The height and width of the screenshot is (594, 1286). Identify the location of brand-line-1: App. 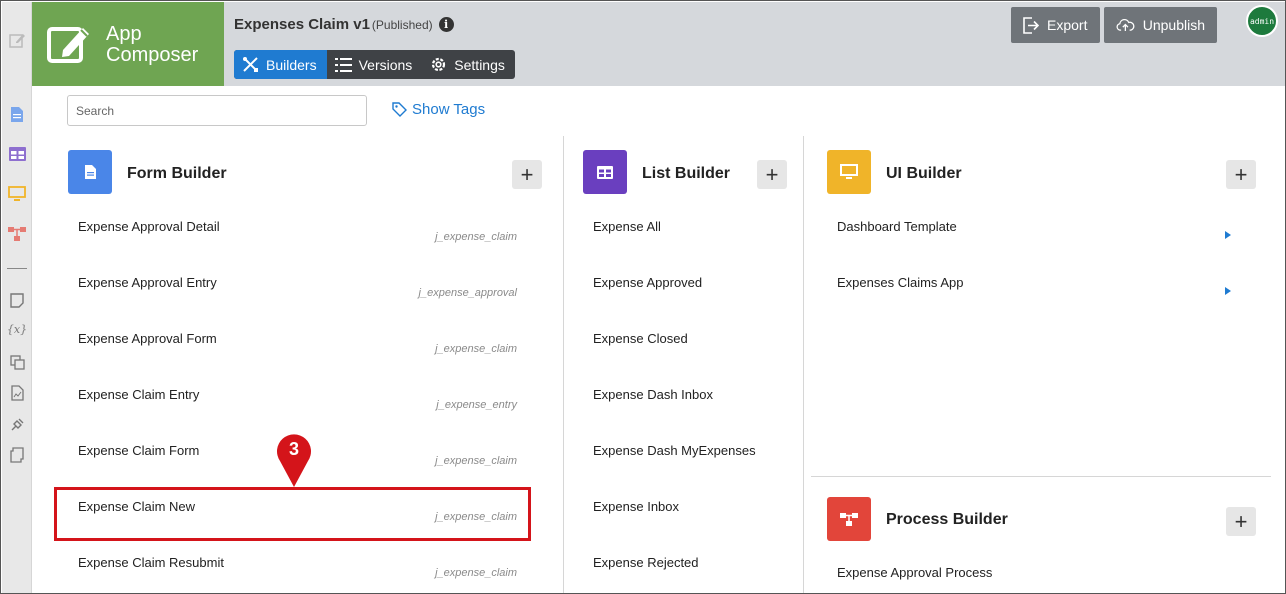
(124, 34).